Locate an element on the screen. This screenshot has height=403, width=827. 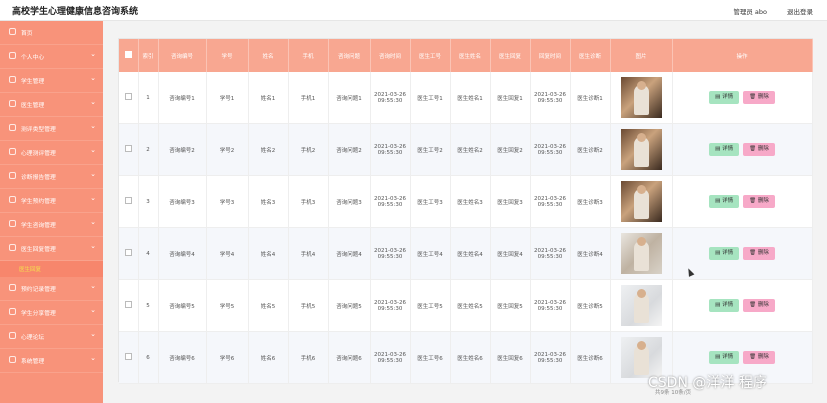
home-icon is located at coordinates (12, 31).